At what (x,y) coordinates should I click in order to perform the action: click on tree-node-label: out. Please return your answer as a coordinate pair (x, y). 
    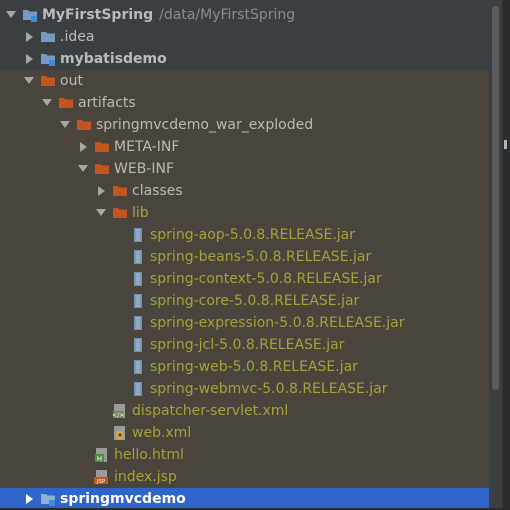
    Looking at the image, I should click on (71, 81).